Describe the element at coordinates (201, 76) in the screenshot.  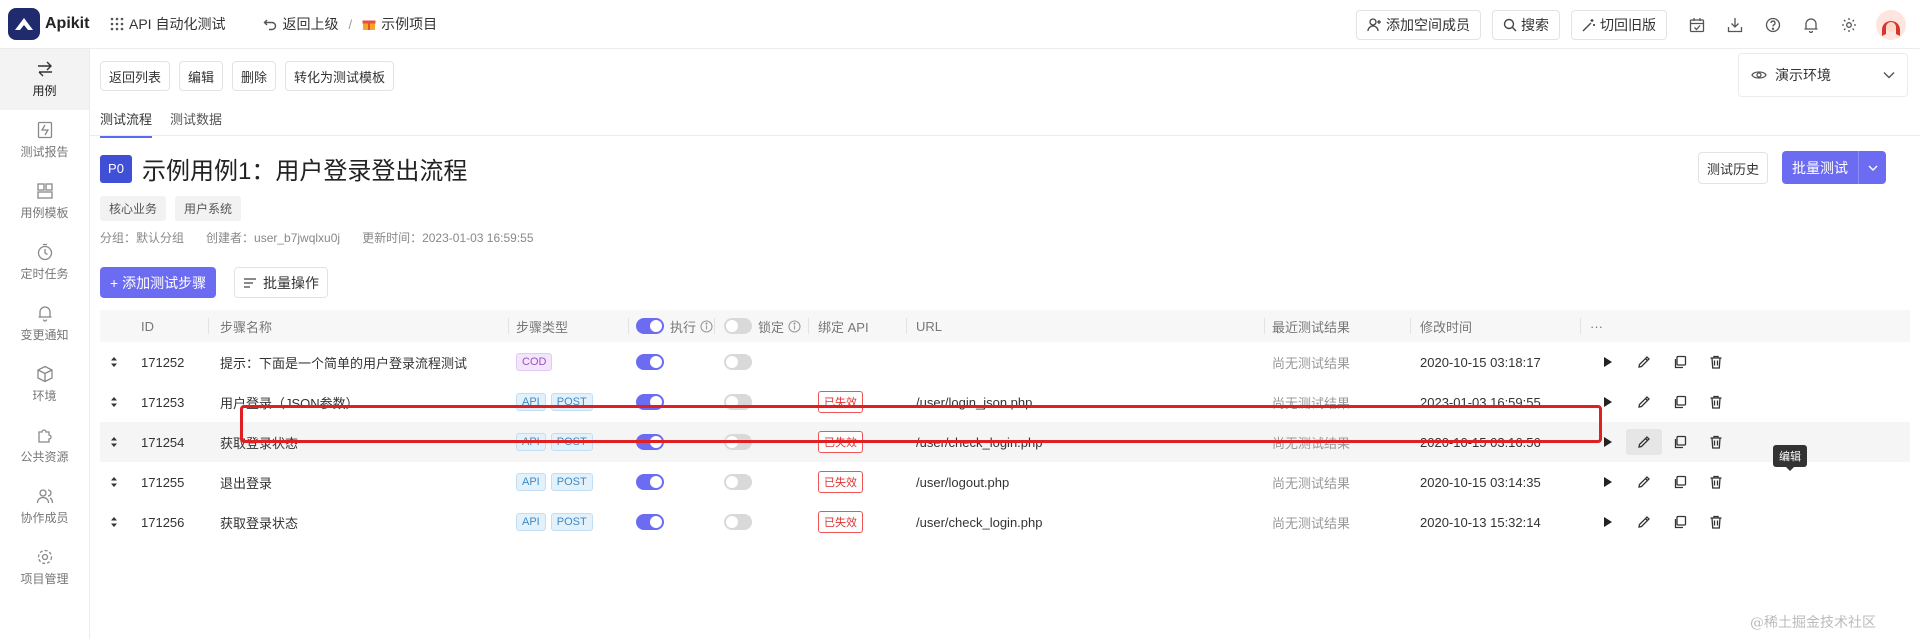
I see `edit-button: 编辑` at that location.